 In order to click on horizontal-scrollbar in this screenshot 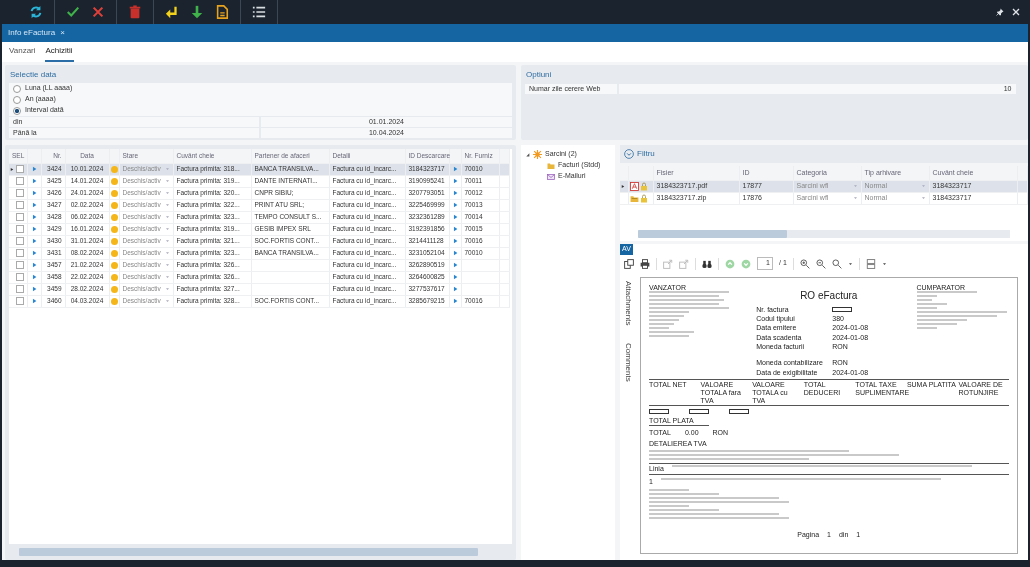, I will do `click(824, 234)`.